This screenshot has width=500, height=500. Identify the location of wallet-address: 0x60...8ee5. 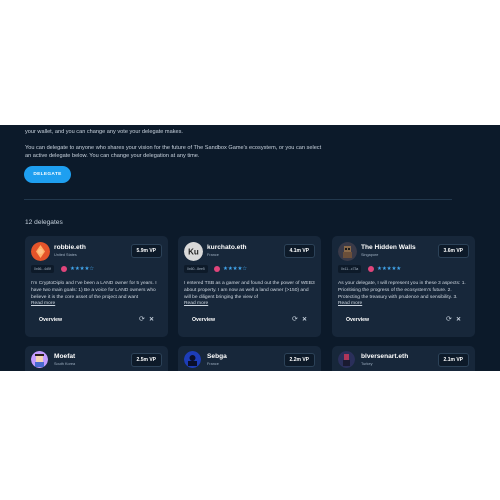
(196, 269).